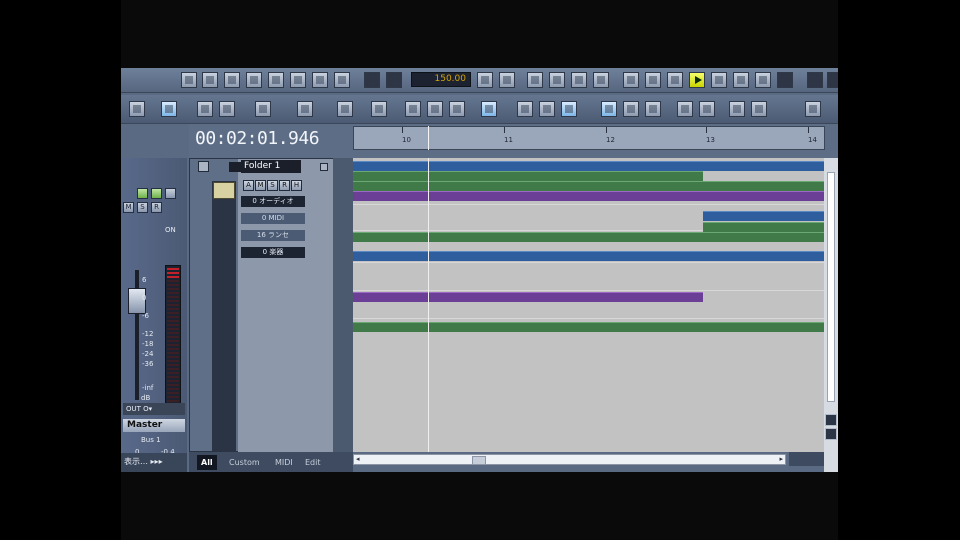  I want to click on snap-grid-icon, so click(489, 109).